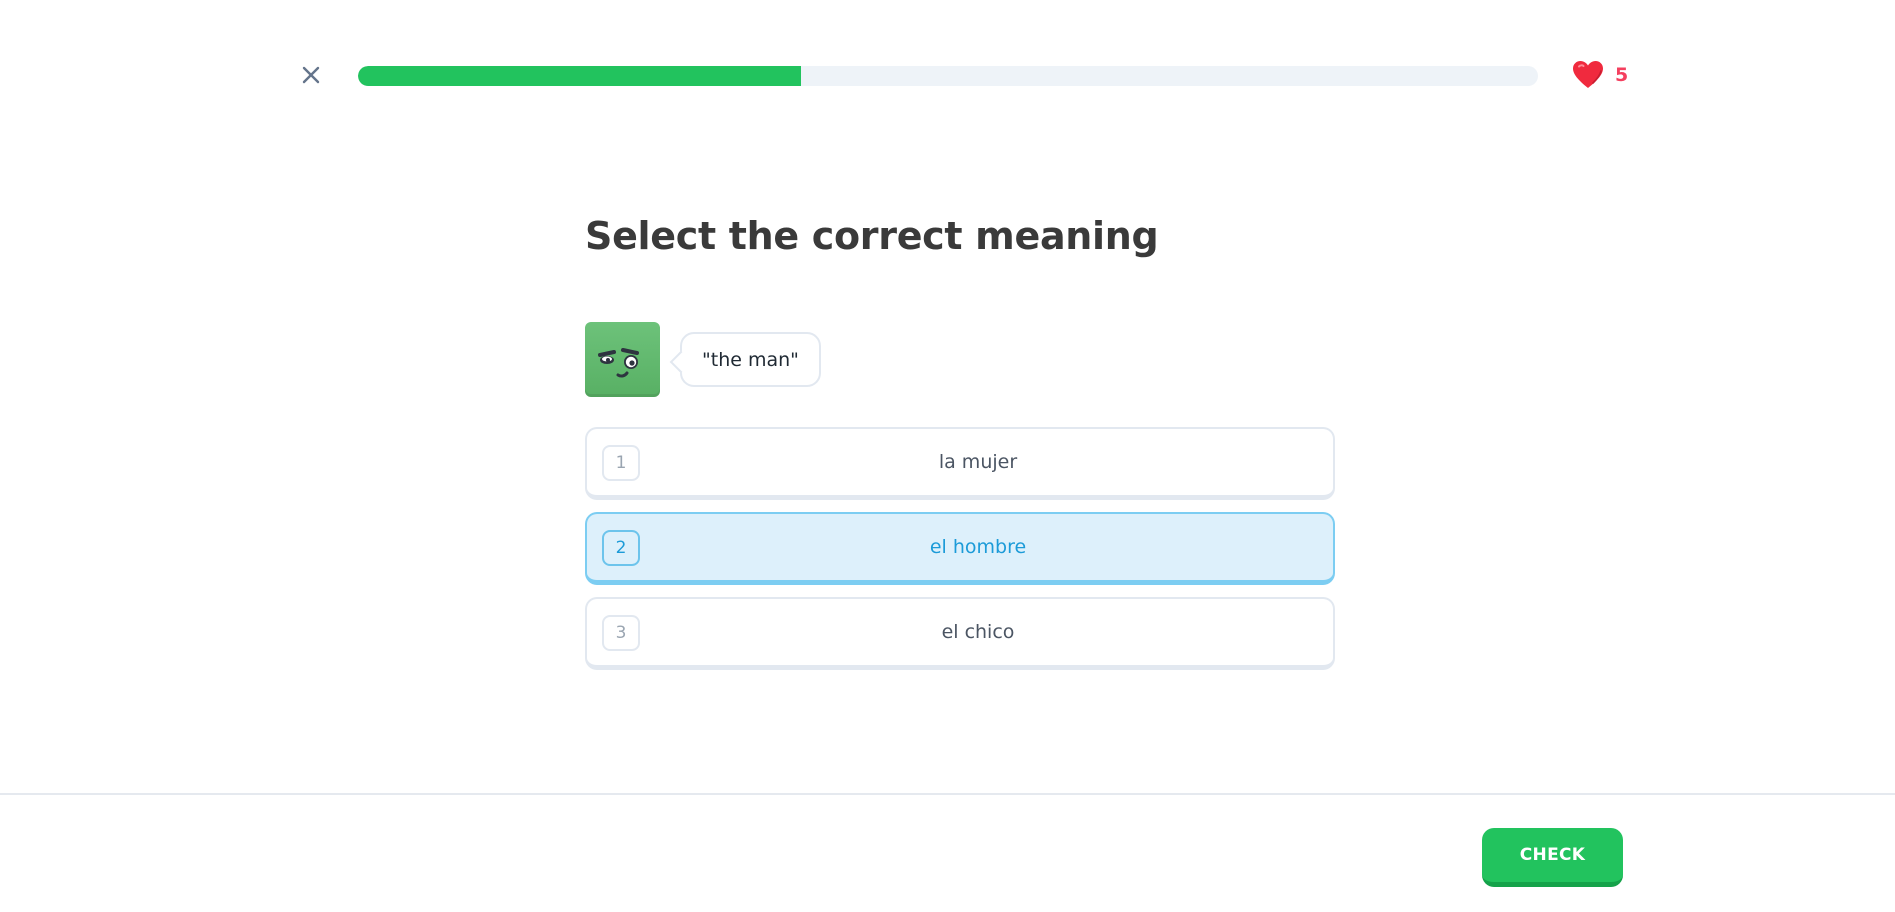  Describe the element at coordinates (947, 794) in the screenshot. I see `footer-divider` at that location.